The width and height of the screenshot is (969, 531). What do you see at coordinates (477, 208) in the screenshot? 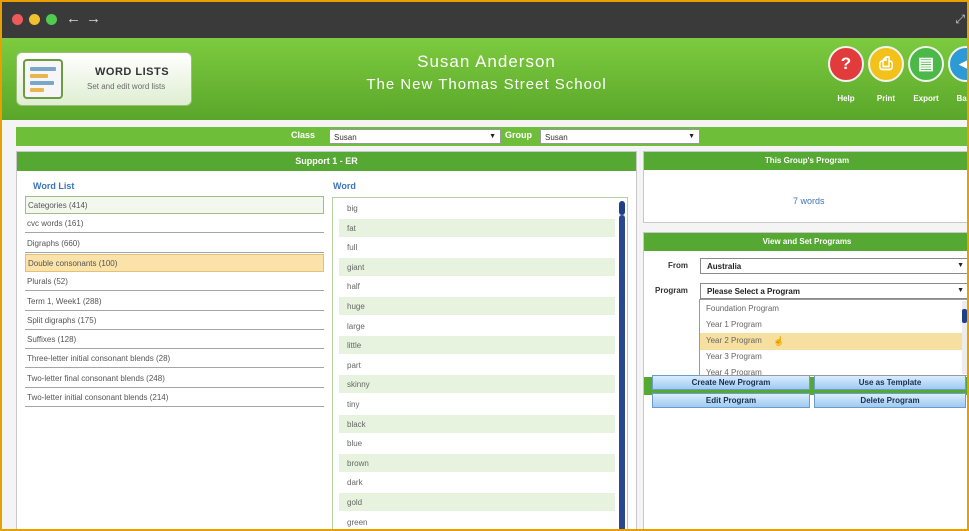
I see `word-item: big` at bounding box center [477, 208].